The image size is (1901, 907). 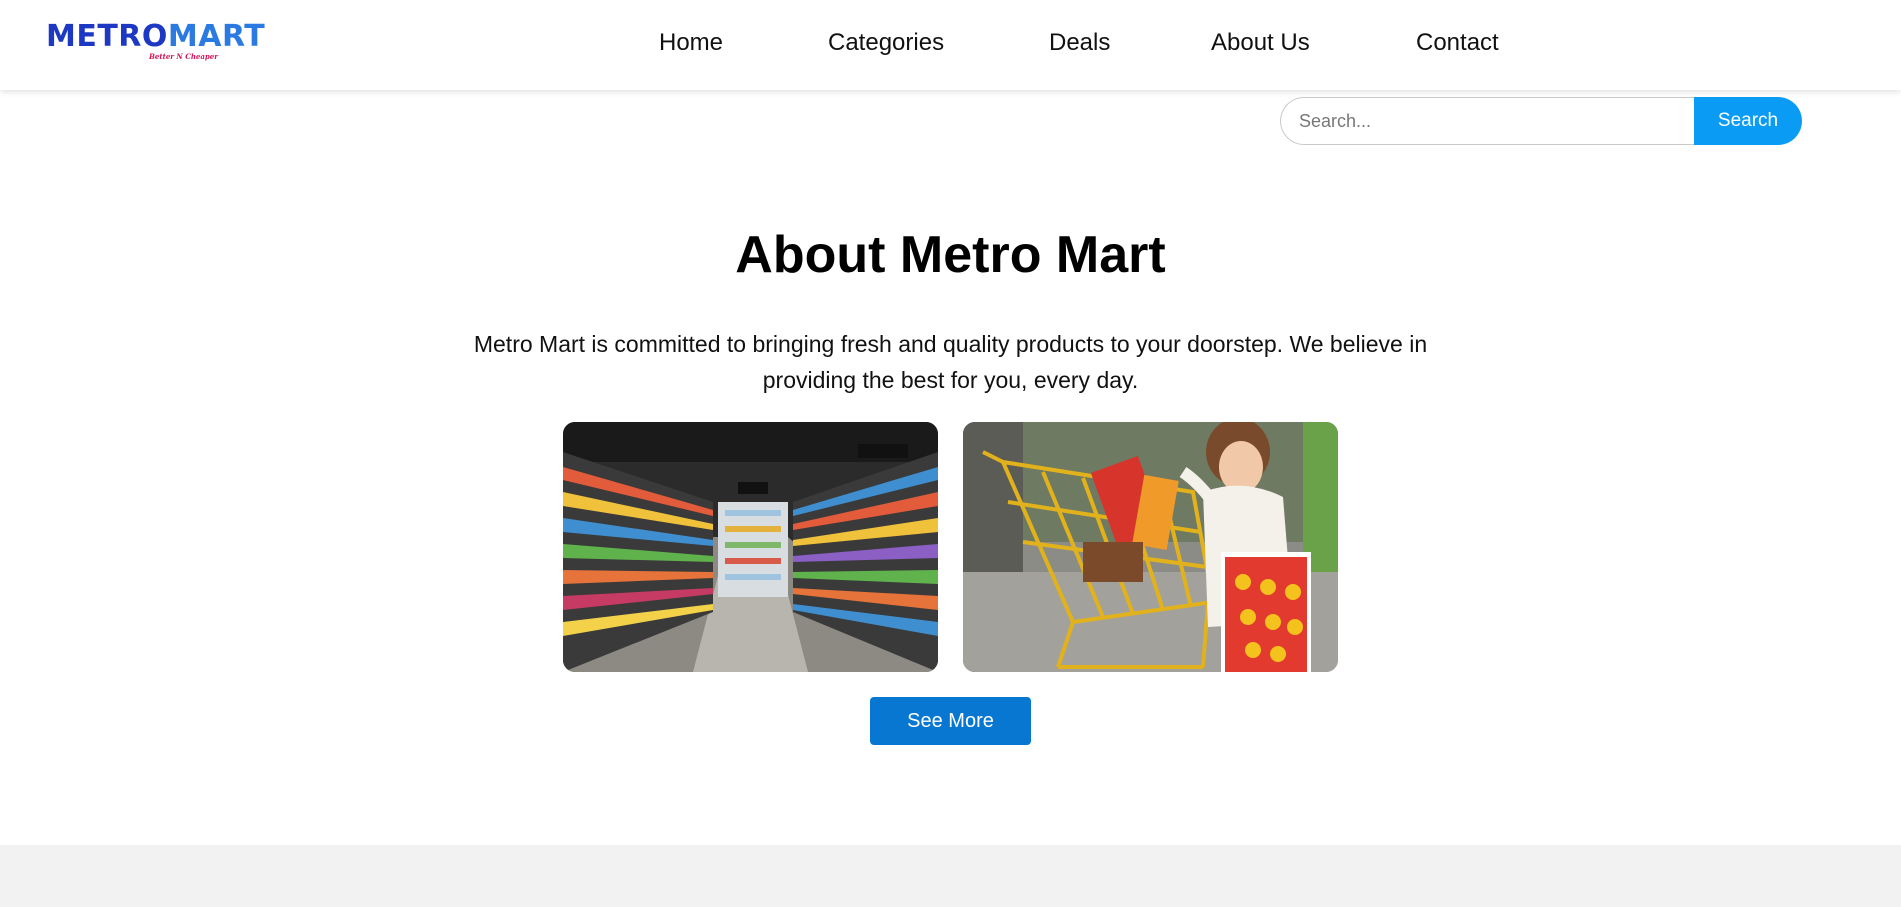 I want to click on footer-band, so click(x=950, y=876).